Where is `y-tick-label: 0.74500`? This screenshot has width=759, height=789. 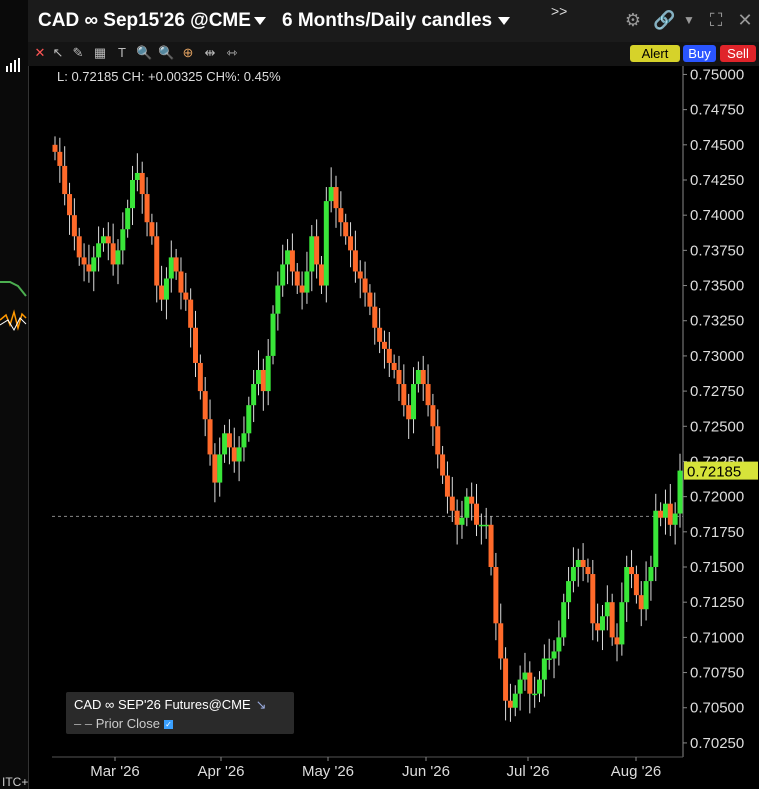
y-tick-label: 0.74500 is located at coordinates (717, 145).